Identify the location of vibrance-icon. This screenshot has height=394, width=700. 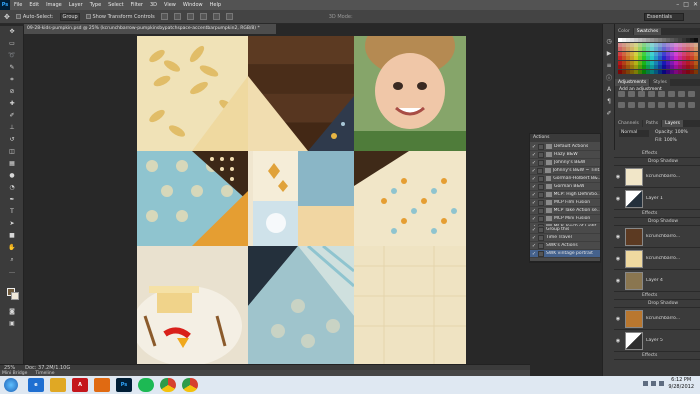
(661, 94).